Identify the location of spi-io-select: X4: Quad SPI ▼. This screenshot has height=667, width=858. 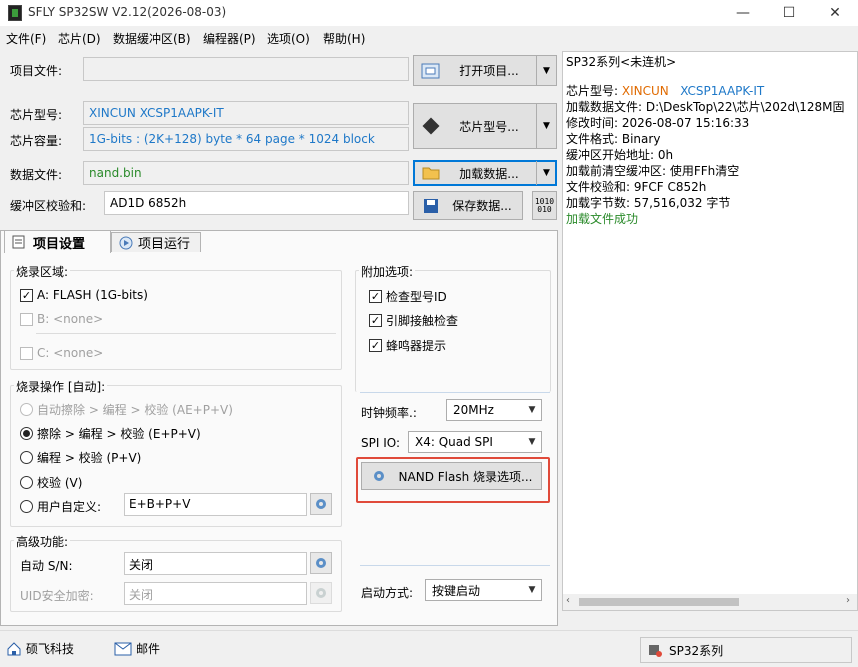
(475, 442).